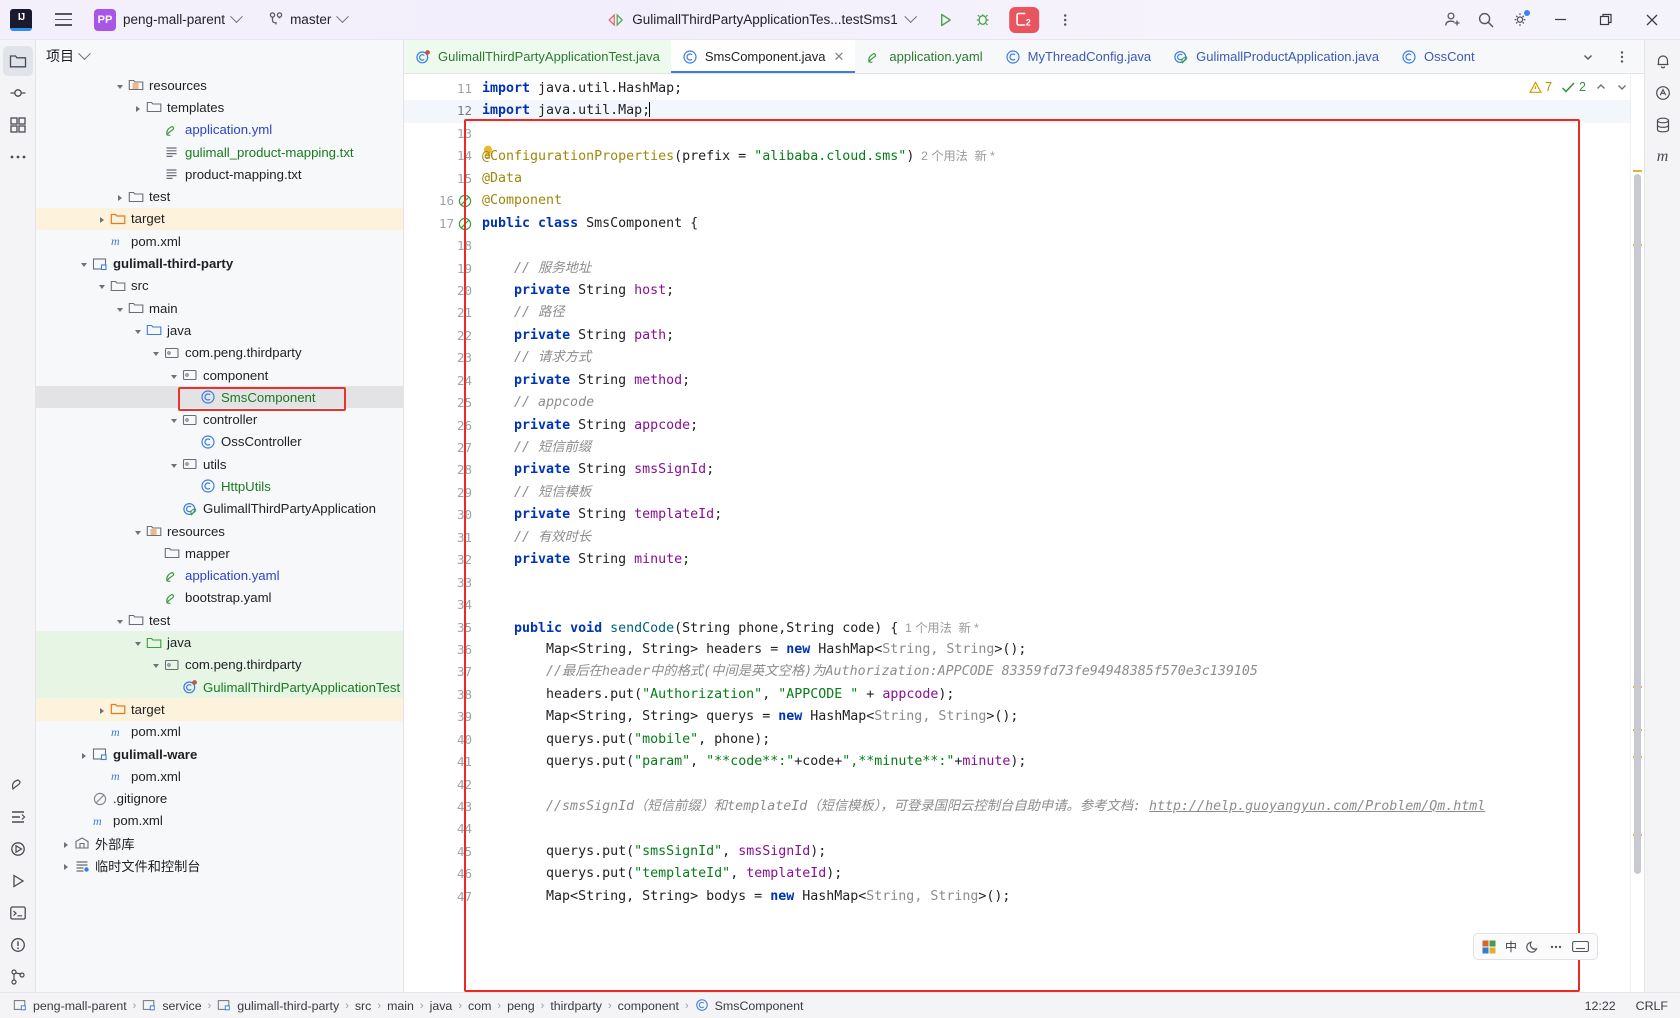  I want to click on tab-list-button, so click(1588, 57).